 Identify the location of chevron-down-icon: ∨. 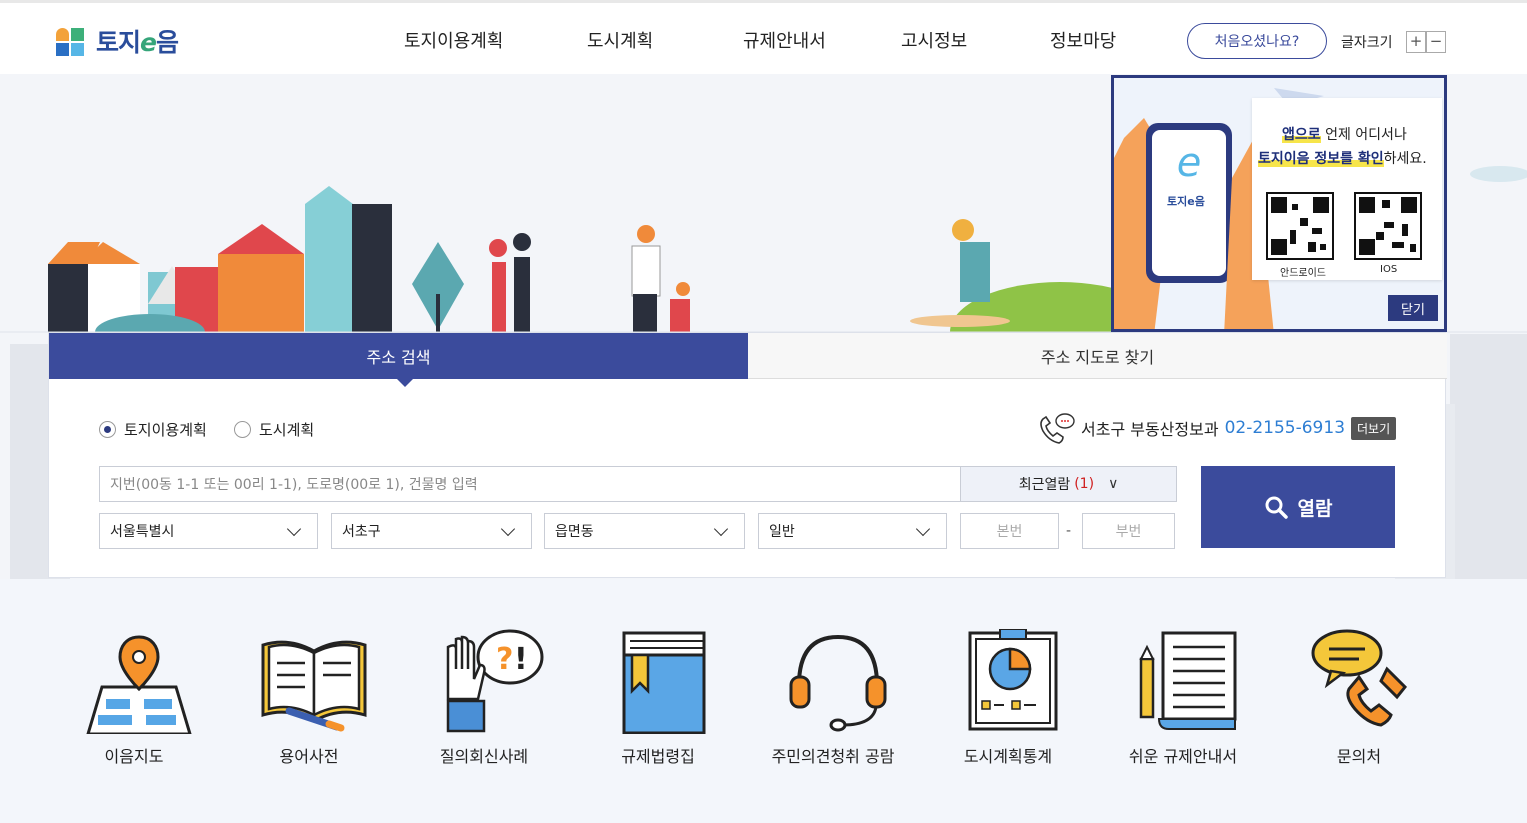
(1113, 484).